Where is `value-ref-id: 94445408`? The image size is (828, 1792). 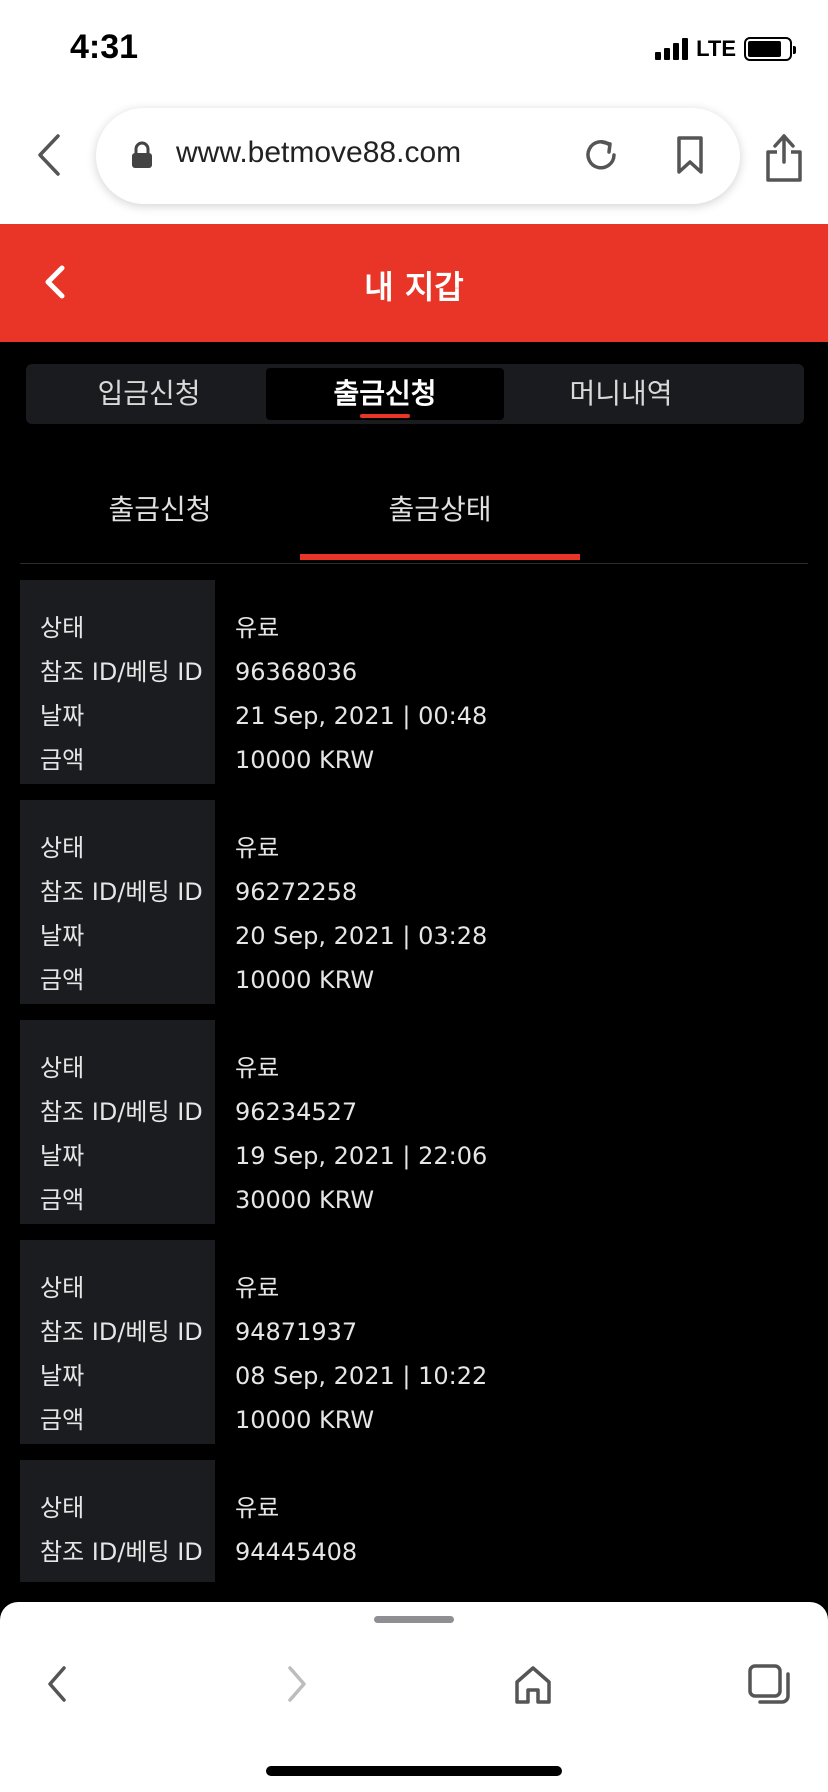 value-ref-id: 94445408 is located at coordinates (296, 1552).